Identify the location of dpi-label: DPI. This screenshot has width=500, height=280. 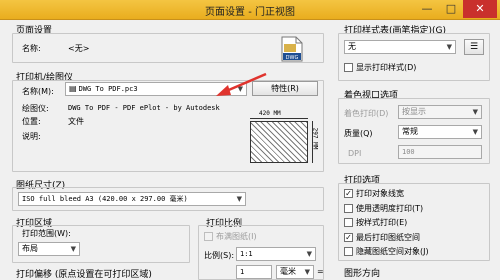
(355, 153).